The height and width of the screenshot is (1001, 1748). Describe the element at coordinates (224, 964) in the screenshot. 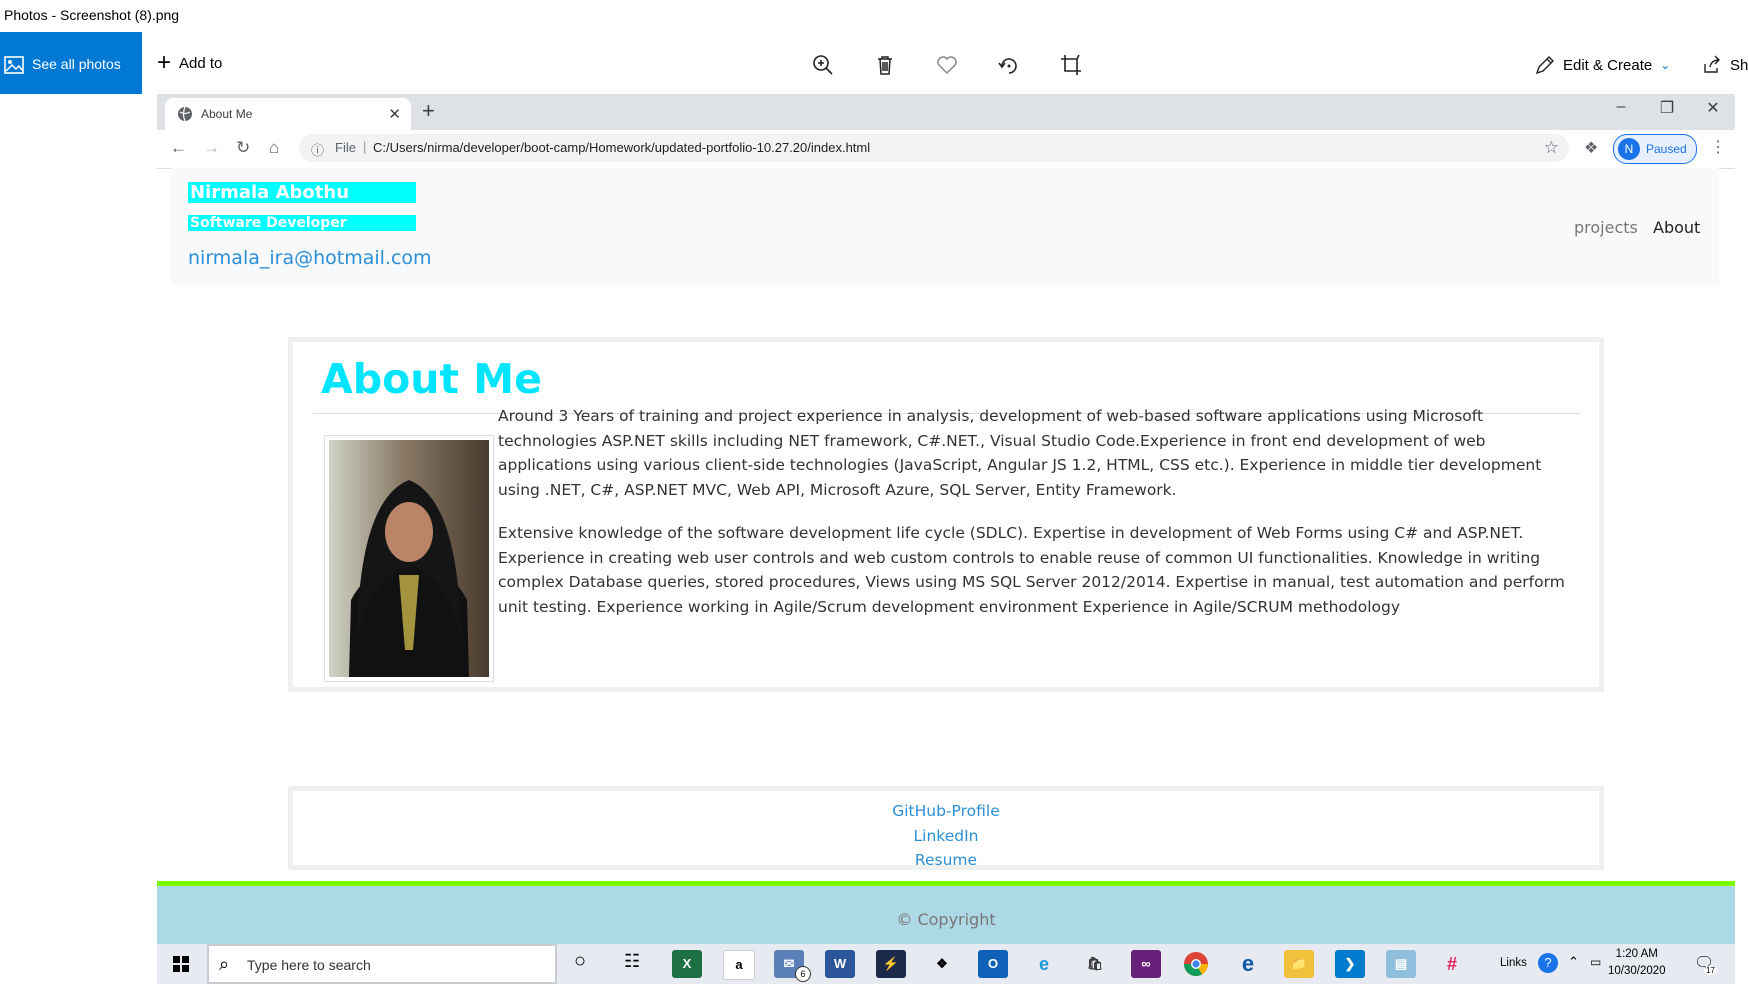

I see `search-icon: ⌕` at that location.